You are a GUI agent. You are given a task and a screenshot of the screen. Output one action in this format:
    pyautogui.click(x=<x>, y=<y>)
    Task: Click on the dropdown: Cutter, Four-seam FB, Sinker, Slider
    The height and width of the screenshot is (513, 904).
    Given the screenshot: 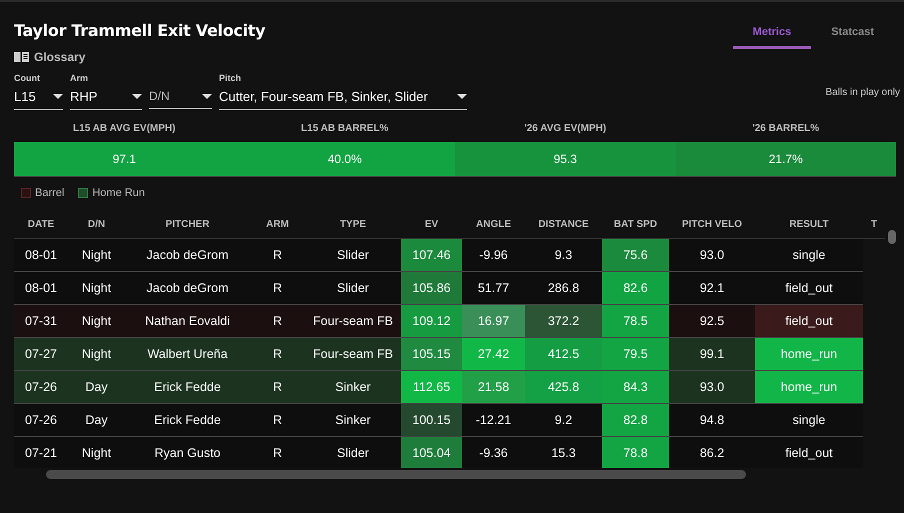 What is the action you would take?
    pyautogui.click(x=343, y=99)
    